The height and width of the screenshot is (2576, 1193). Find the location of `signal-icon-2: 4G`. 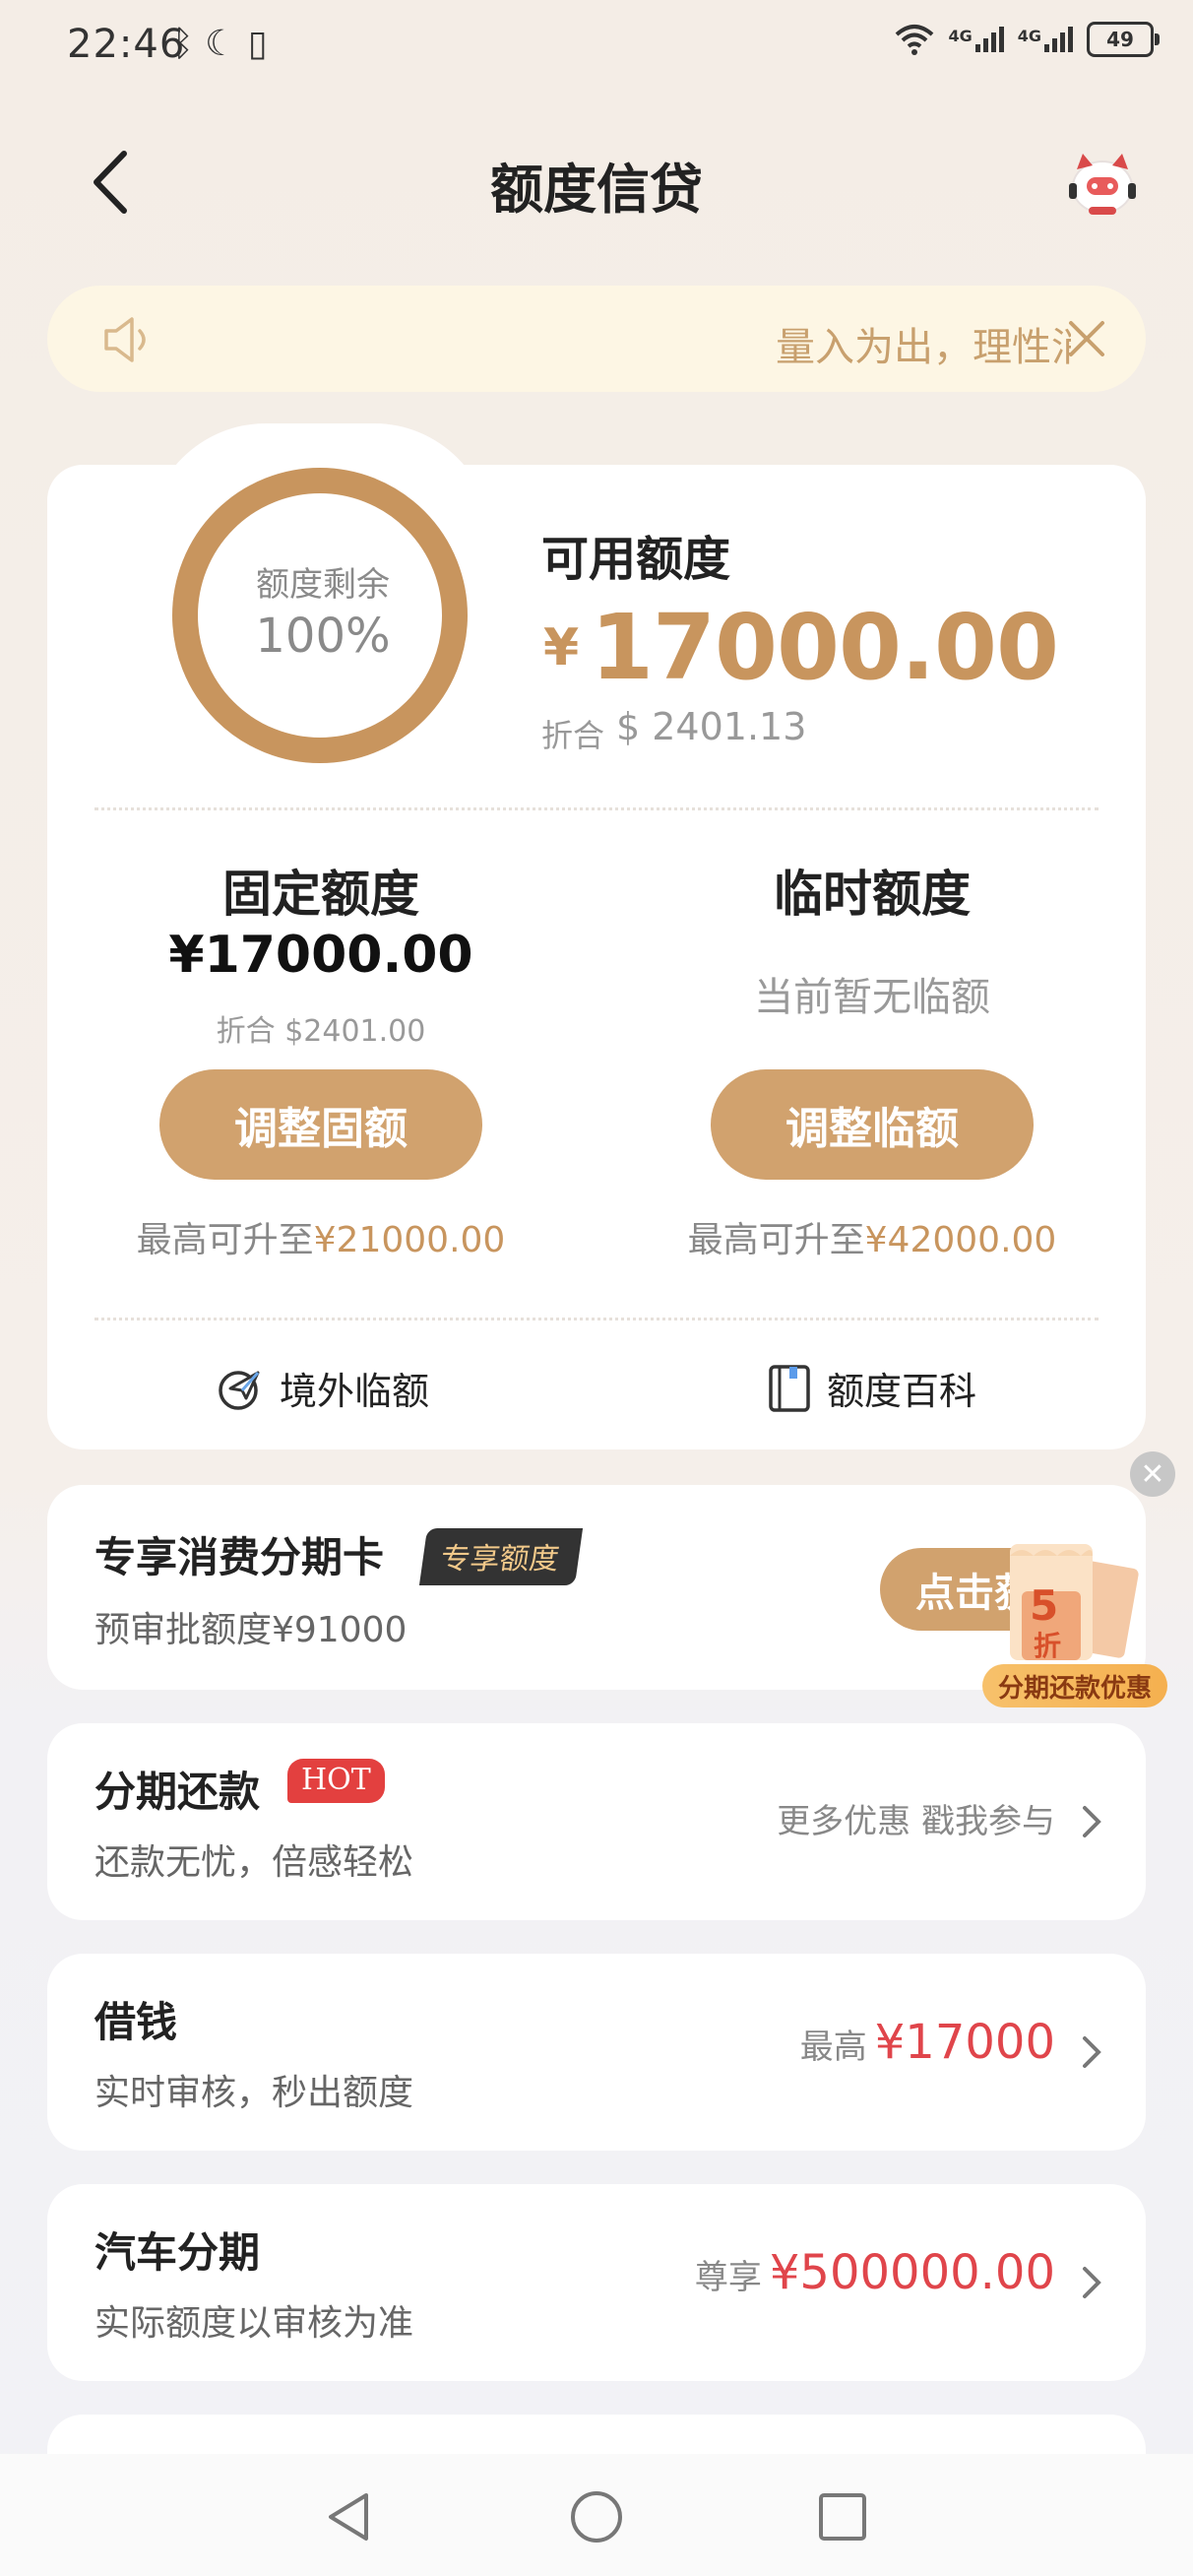

signal-icon-2: 4G is located at coordinates (1045, 39).